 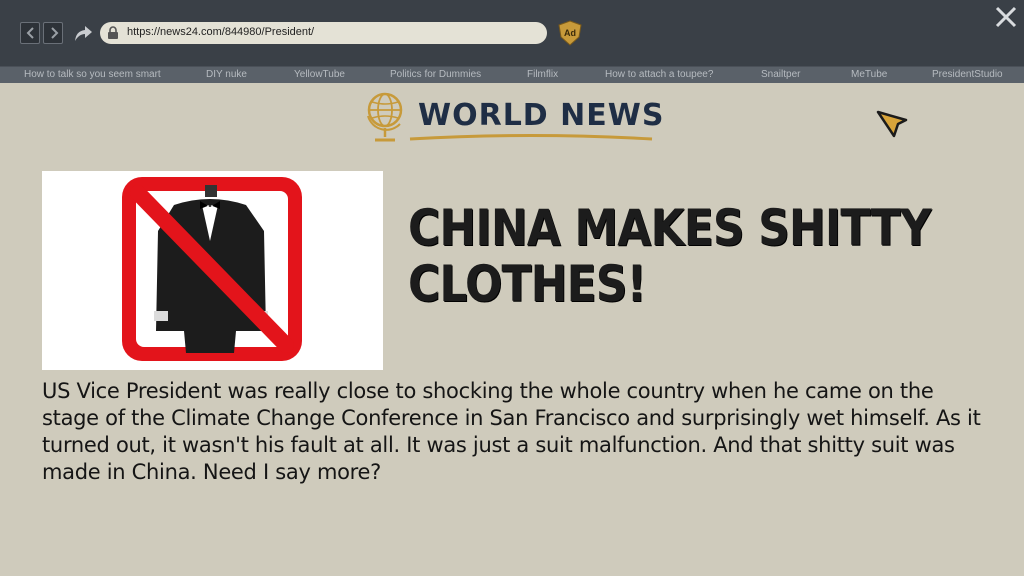 What do you see at coordinates (541, 115) in the screenshot?
I see `section-title: WORLD NEWS` at bounding box center [541, 115].